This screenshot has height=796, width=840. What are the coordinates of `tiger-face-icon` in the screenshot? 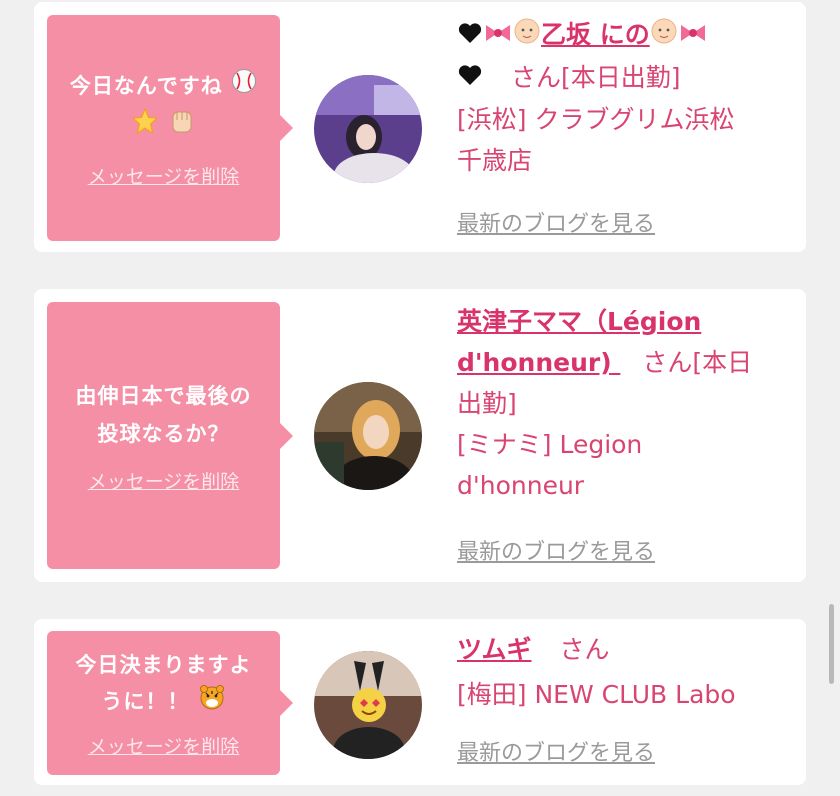 It's located at (212, 702).